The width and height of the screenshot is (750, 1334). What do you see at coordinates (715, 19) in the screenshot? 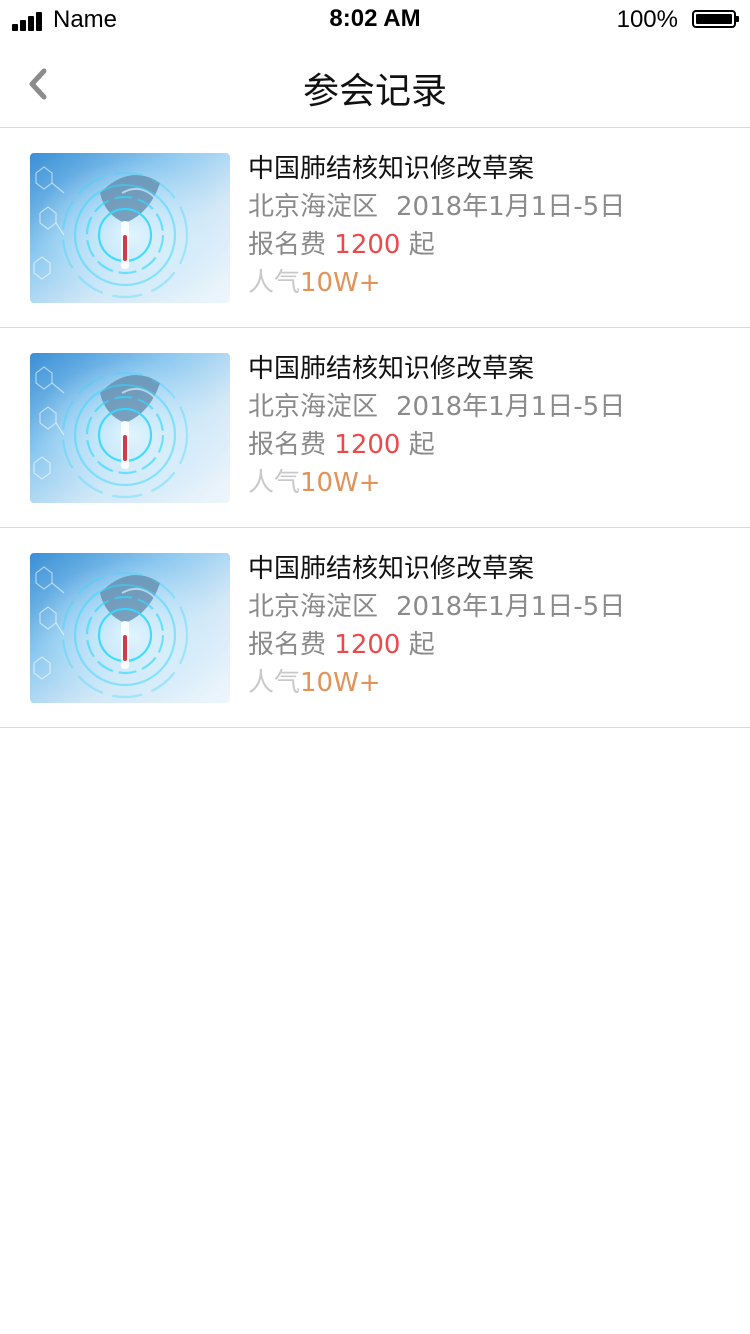
I see `battery-icon` at bounding box center [715, 19].